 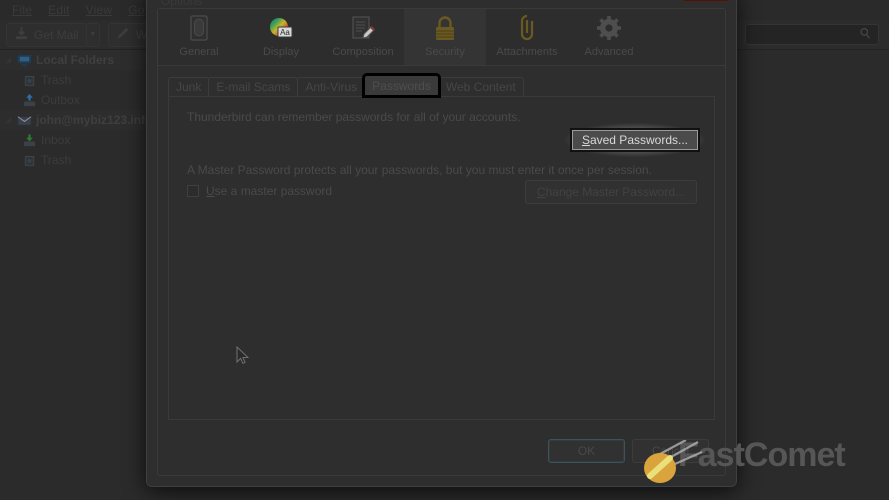 What do you see at coordinates (29, 140) in the screenshot?
I see `inbox-icon` at bounding box center [29, 140].